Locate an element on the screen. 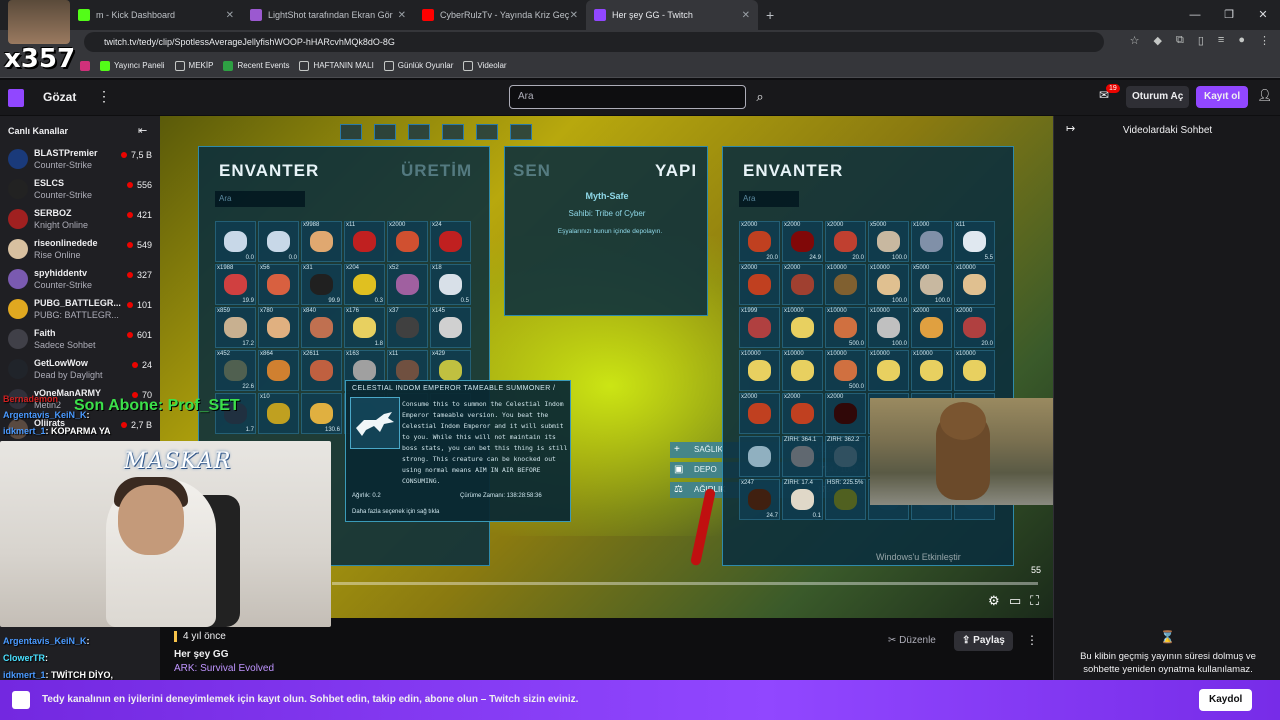 This screenshot has width=1280, height=720. minimize-icon: — is located at coordinates (1195, 15).